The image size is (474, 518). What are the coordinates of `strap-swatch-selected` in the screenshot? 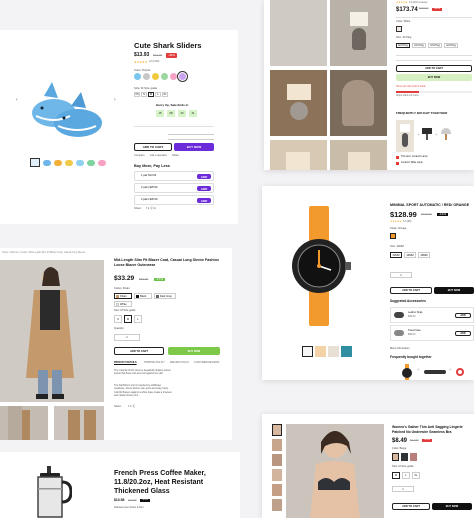 It's located at (393, 236).